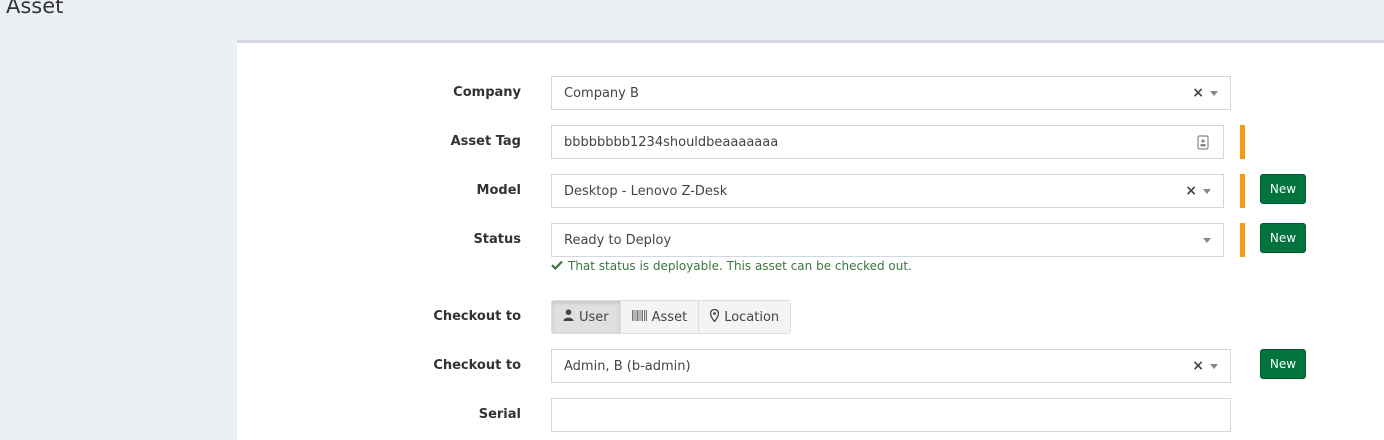  Describe the element at coordinates (601, 93) in the screenshot. I see `company-value: Company B` at that location.